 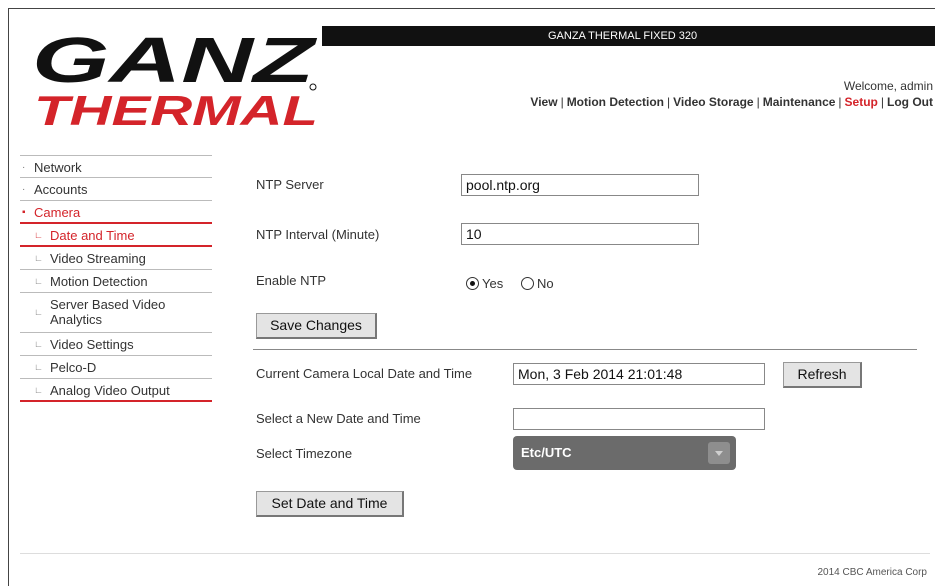 What do you see at coordinates (472, 283) in the screenshot?
I see `radio-checked-icon` at bounding box center [472, 283].